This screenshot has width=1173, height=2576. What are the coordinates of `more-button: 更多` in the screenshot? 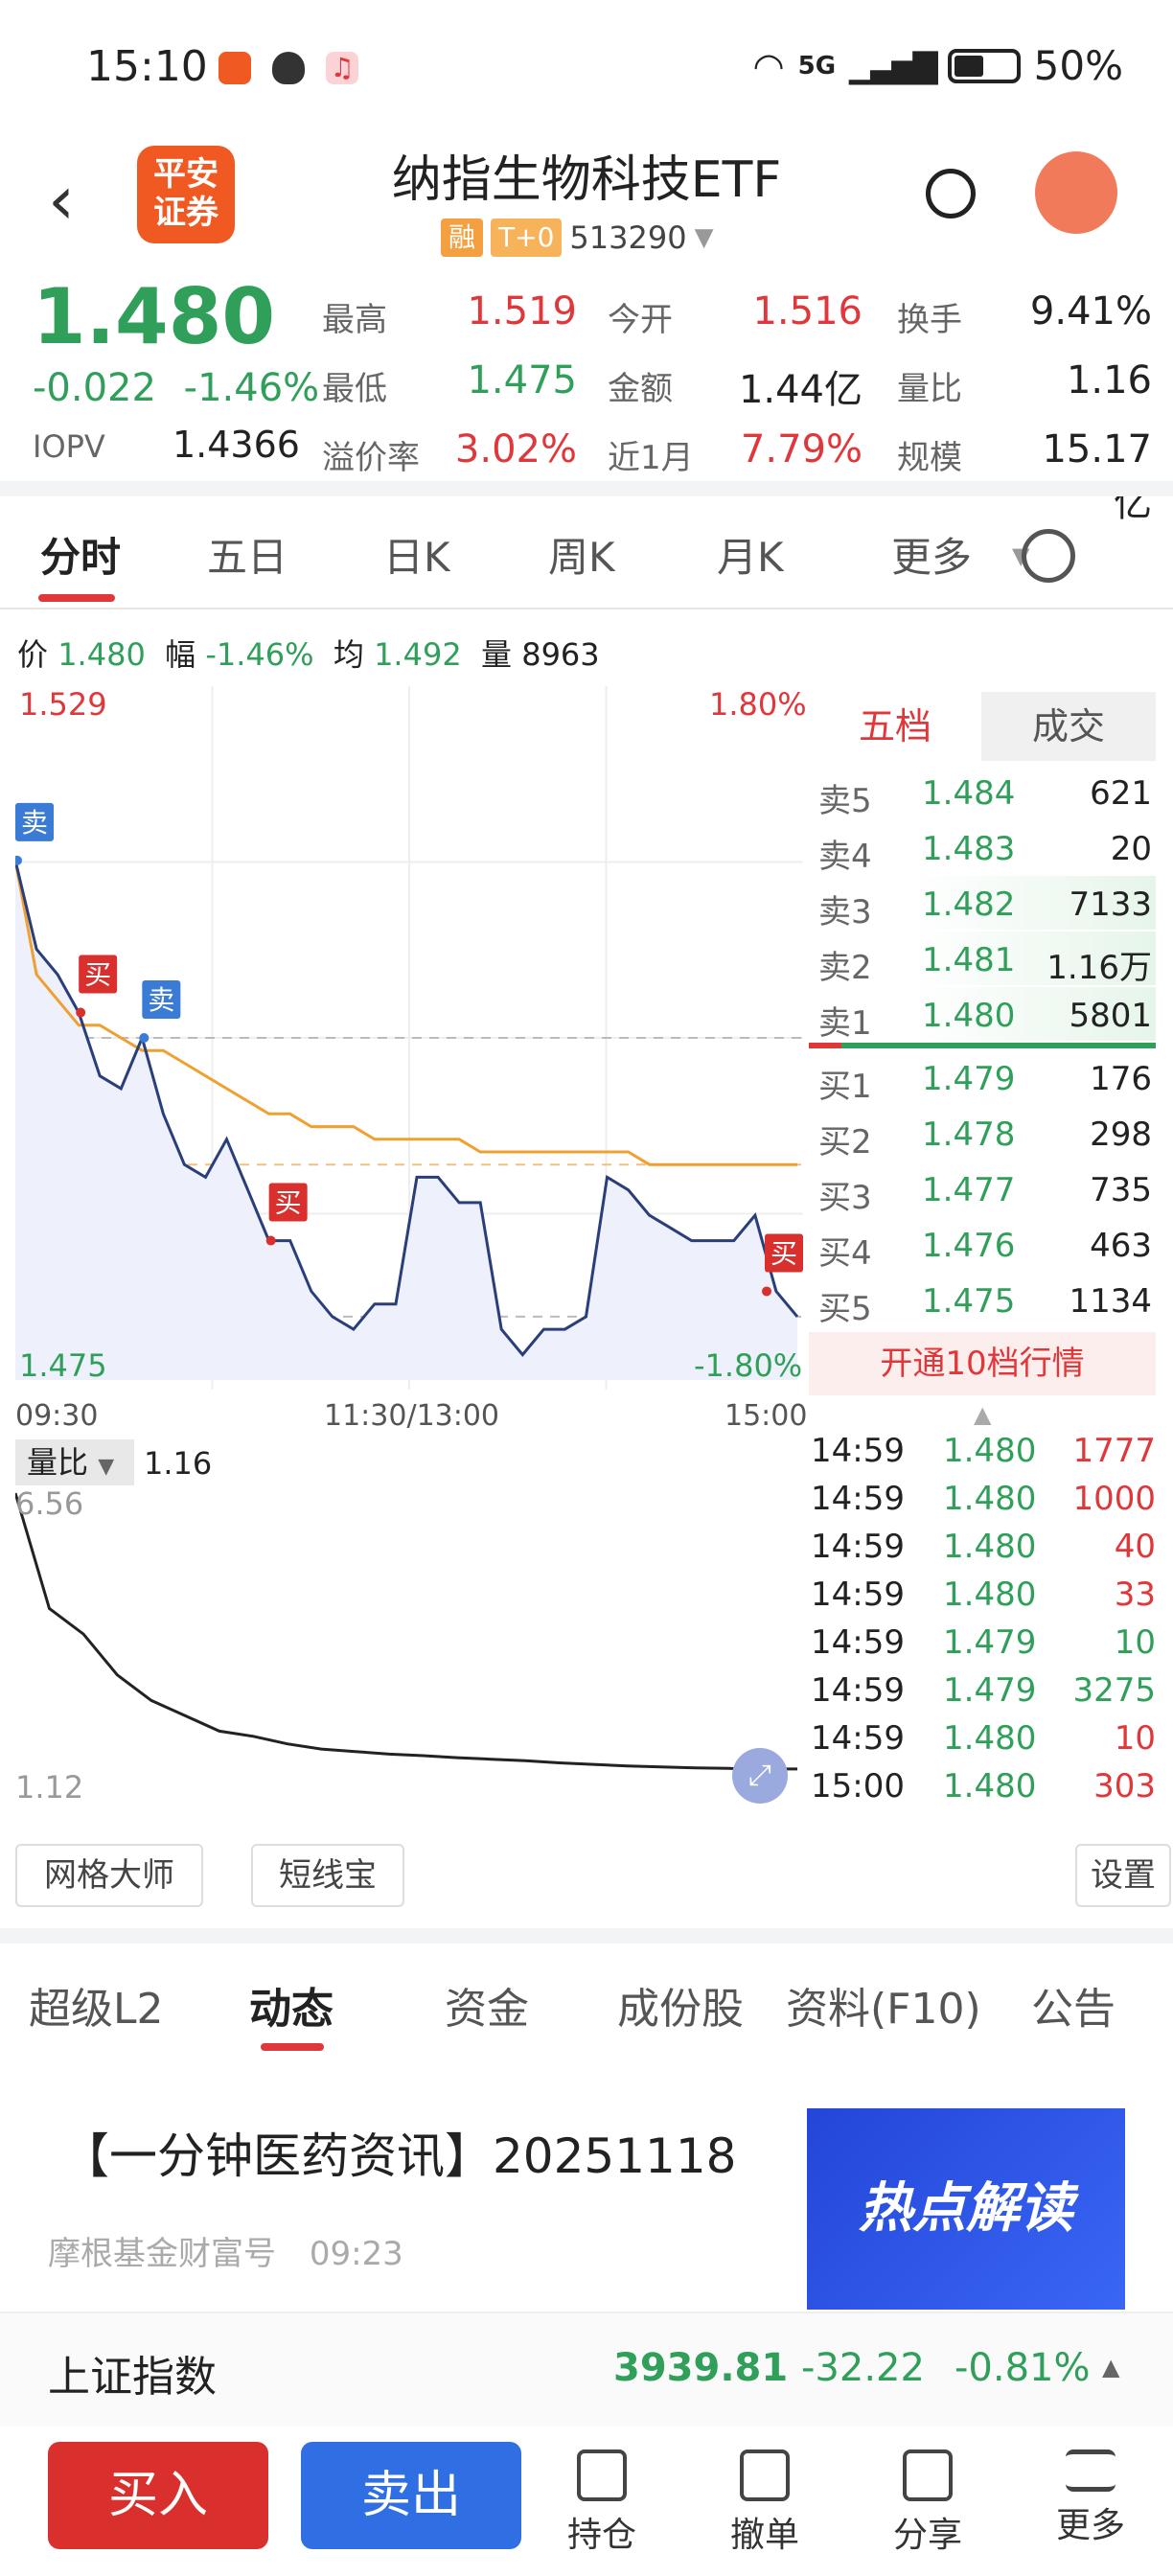 It's located at (1090, 2498).